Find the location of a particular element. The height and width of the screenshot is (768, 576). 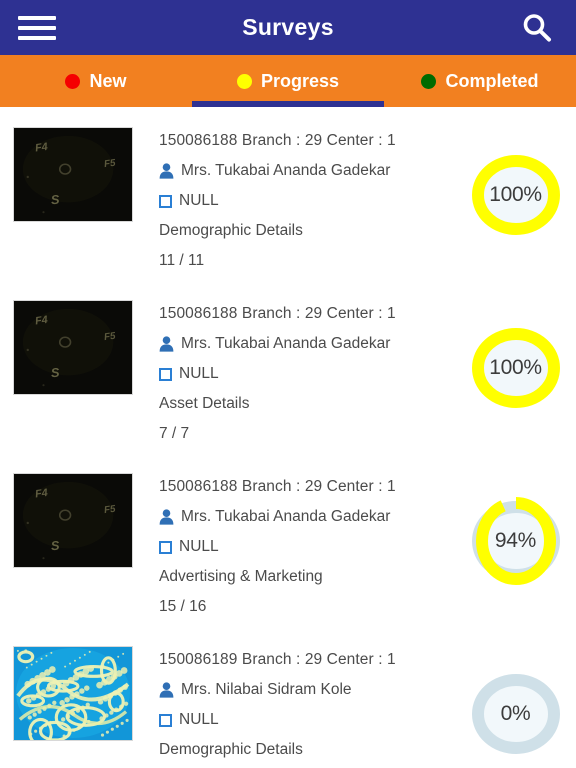

progress-ring-wrapper: 94% is located at coordinates (515, 541).